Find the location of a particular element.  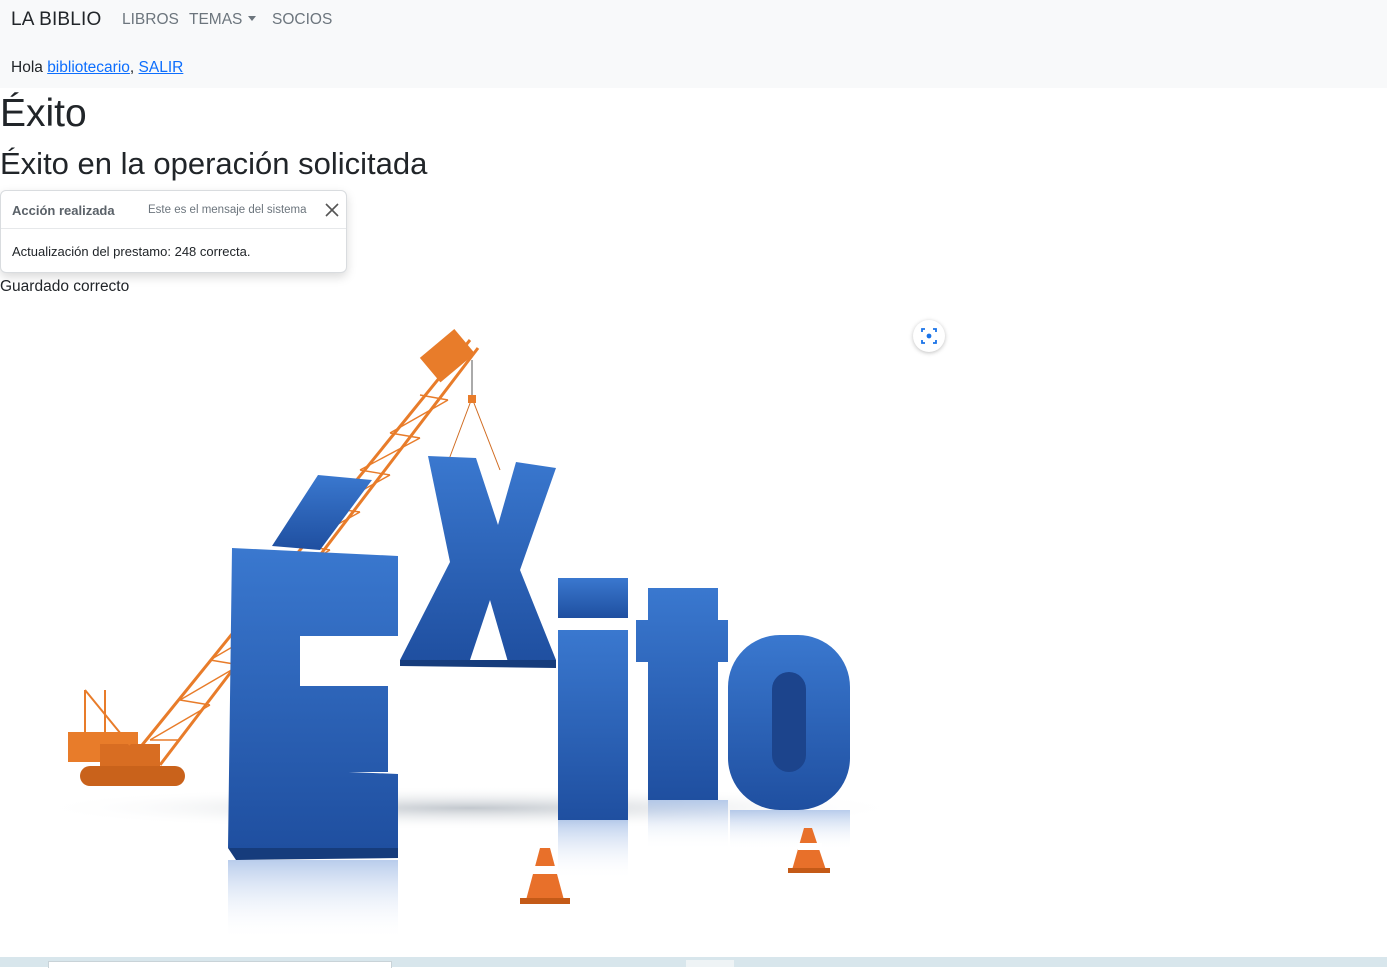

letter-o-graphic is located at coordinates (789, 742).